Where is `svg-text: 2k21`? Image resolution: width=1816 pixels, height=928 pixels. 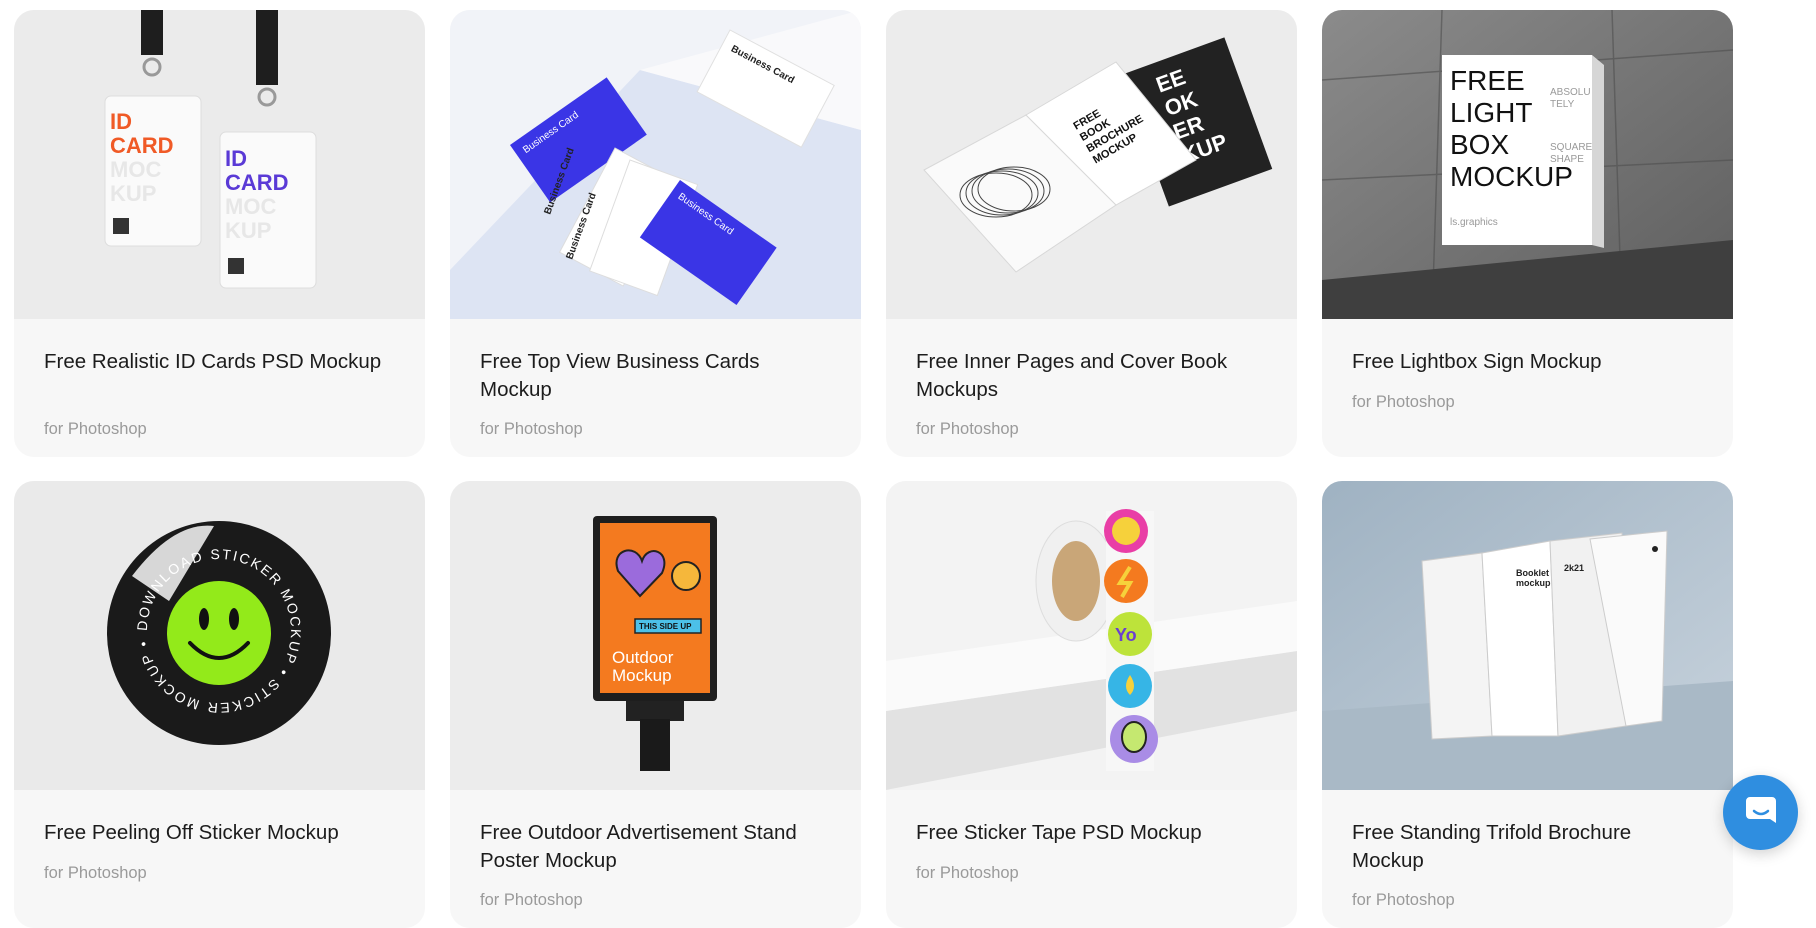
svg-text: 2k21 is located at coordinates (1574, 568).